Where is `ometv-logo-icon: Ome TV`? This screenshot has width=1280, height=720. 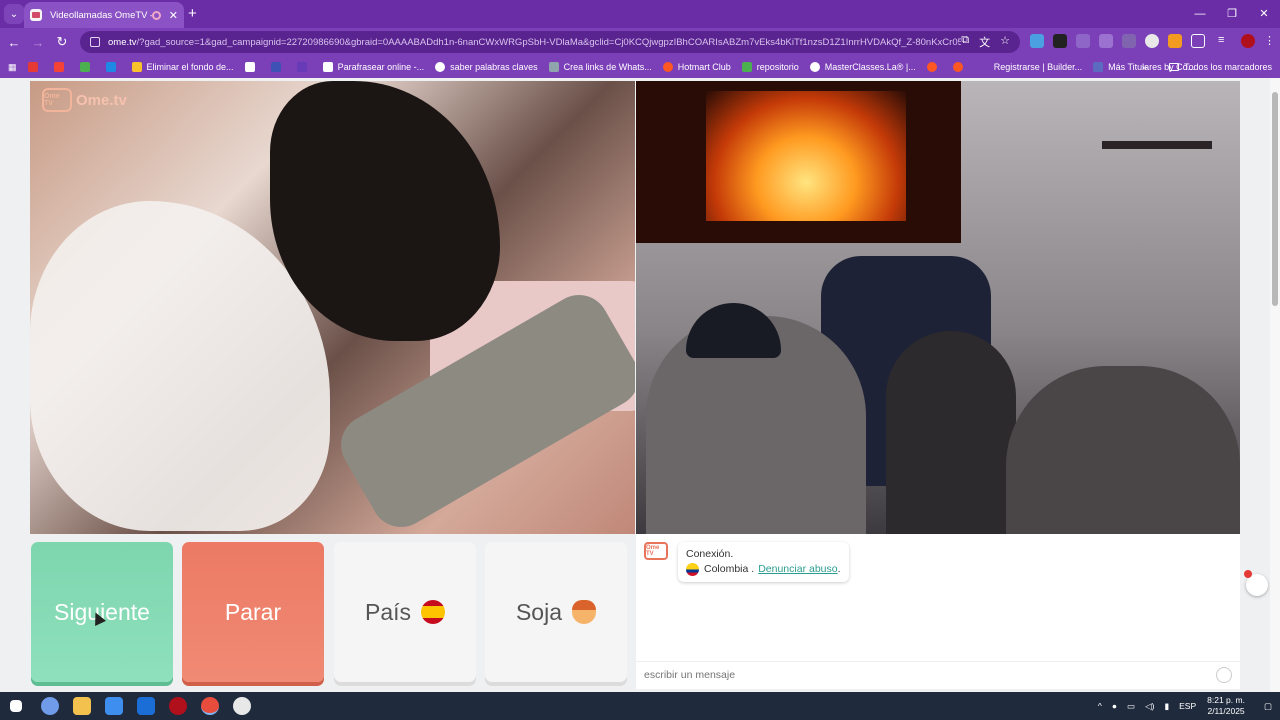
ometv-logo-icon: Ome TV is located at coordinates (57, 100).